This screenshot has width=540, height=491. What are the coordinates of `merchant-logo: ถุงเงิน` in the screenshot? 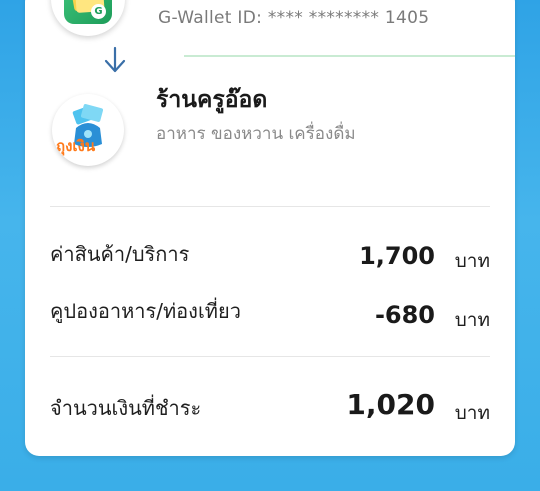 It's located at (88, 130).